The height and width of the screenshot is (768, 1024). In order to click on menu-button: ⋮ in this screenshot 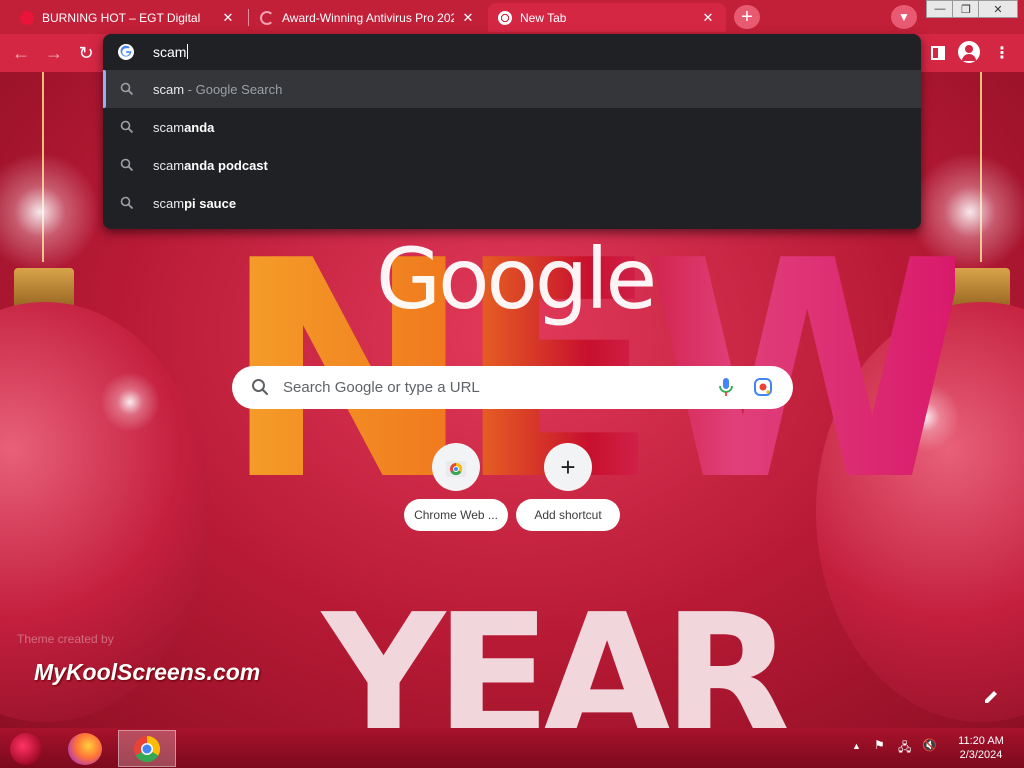, I will do `click(1002, 53)`.